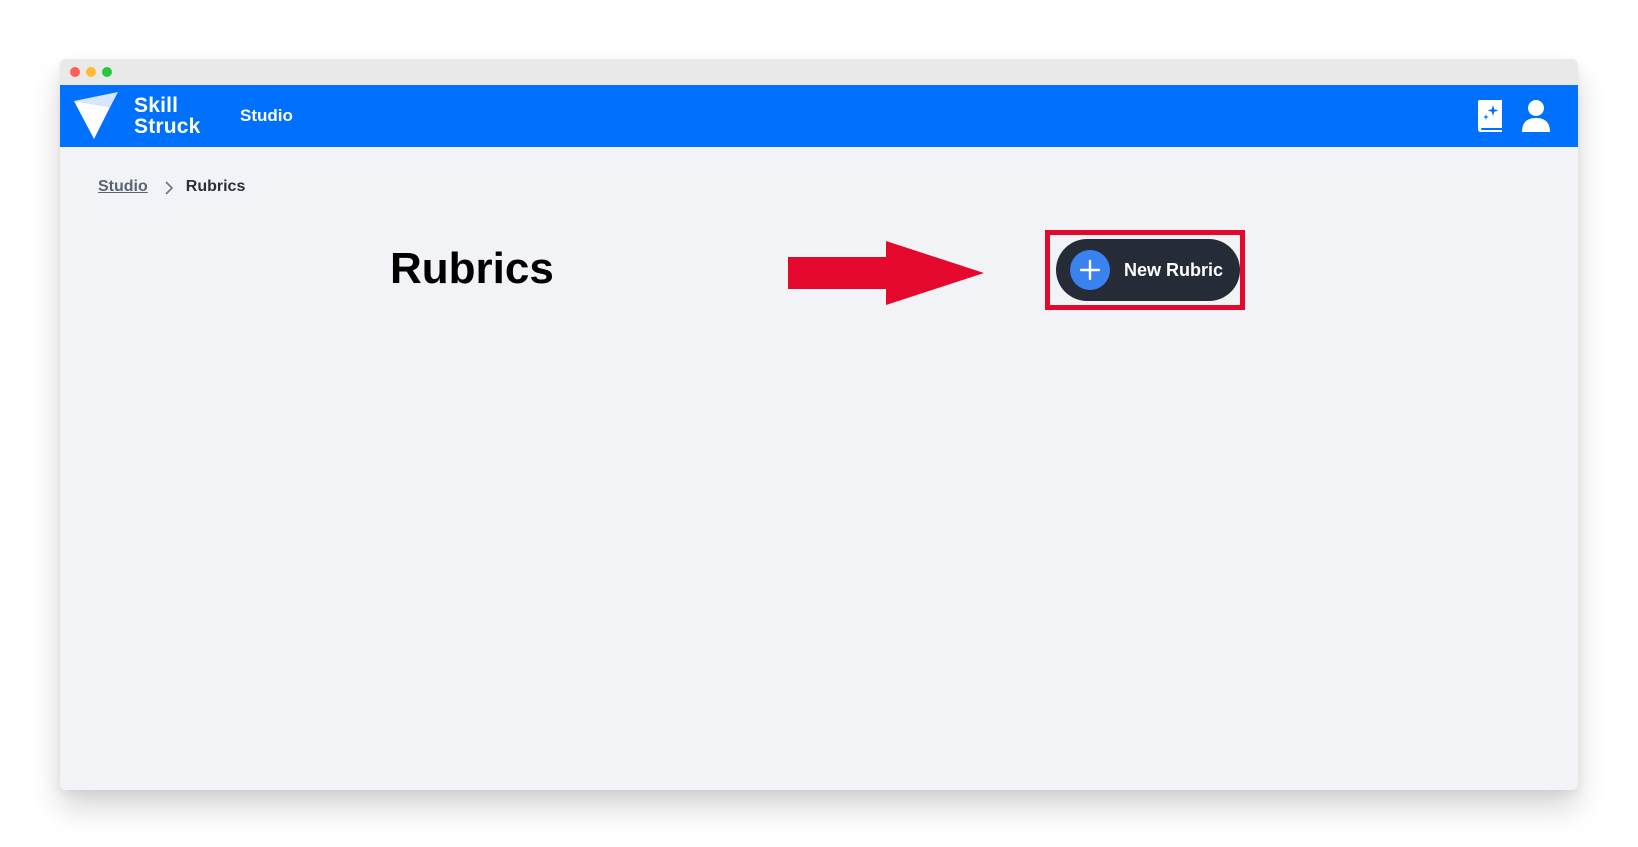 Image resolution: width=1638 pixels, height=847 pixels. What do you see at coordinates (107, 72) in the screenshot?
I see `window-zoom-button` at bounding box center [107, 72].